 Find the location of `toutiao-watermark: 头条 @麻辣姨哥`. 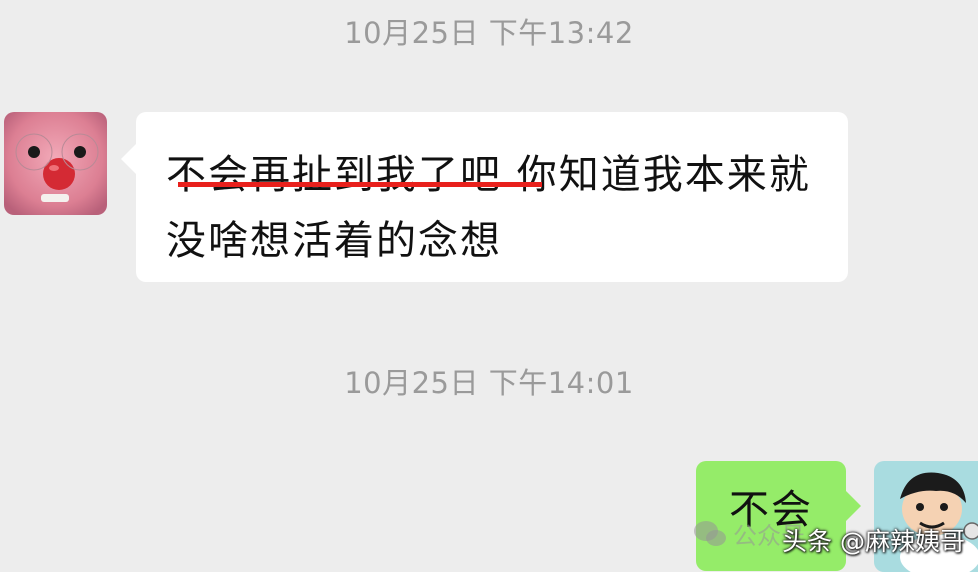

toutiao-watermark: 头条 @麻辣姨哥 is located at coordinates (873, 541).